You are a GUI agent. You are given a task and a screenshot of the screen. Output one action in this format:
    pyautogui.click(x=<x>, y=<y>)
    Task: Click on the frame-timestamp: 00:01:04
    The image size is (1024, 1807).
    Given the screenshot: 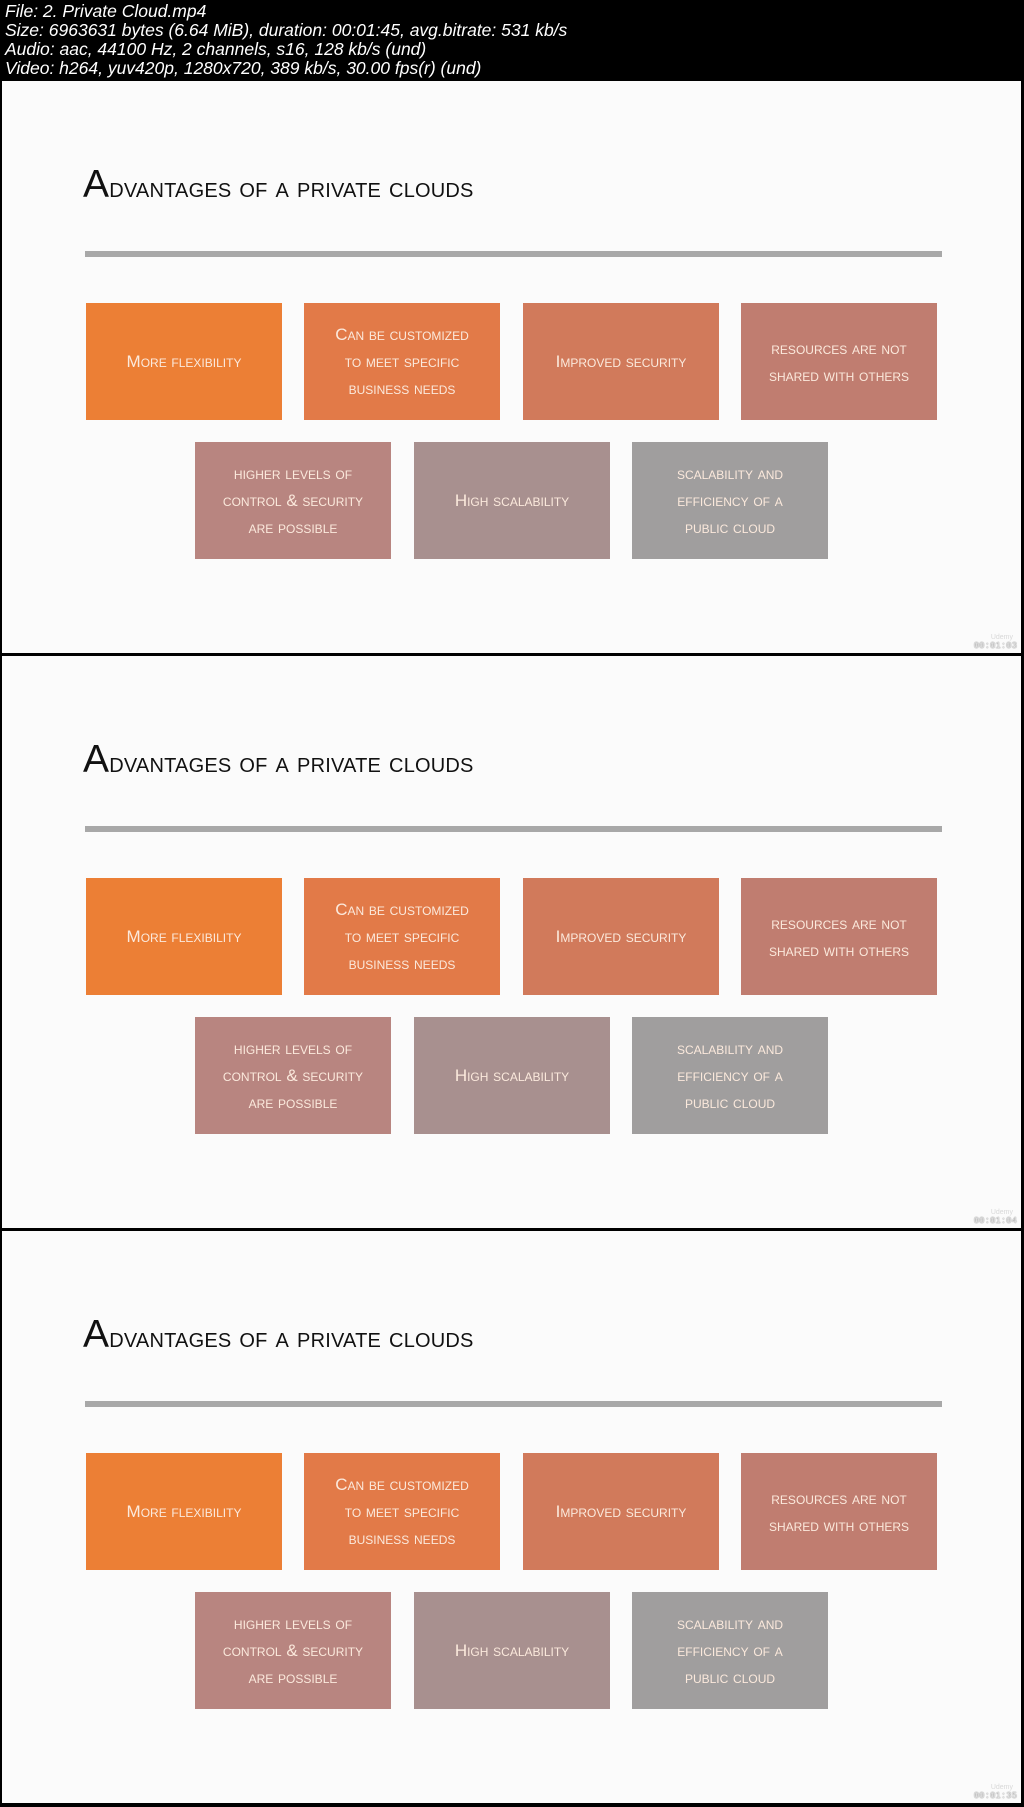 What is the action you would take?
    pyautogui.click(x=995, y=1221)
    